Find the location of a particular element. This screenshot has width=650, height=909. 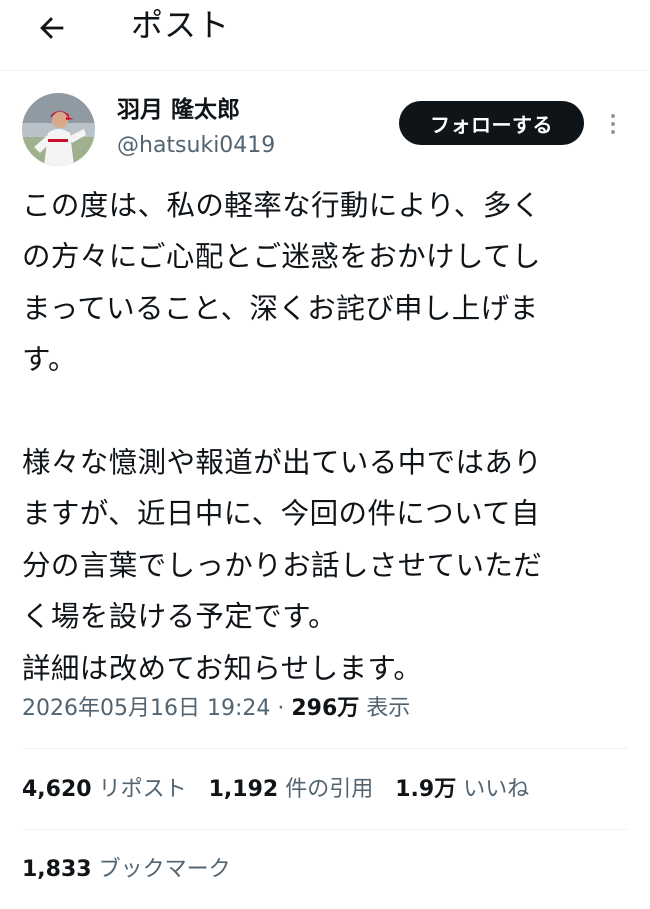

views-label: 表示 is located at coordinates (385, 708).